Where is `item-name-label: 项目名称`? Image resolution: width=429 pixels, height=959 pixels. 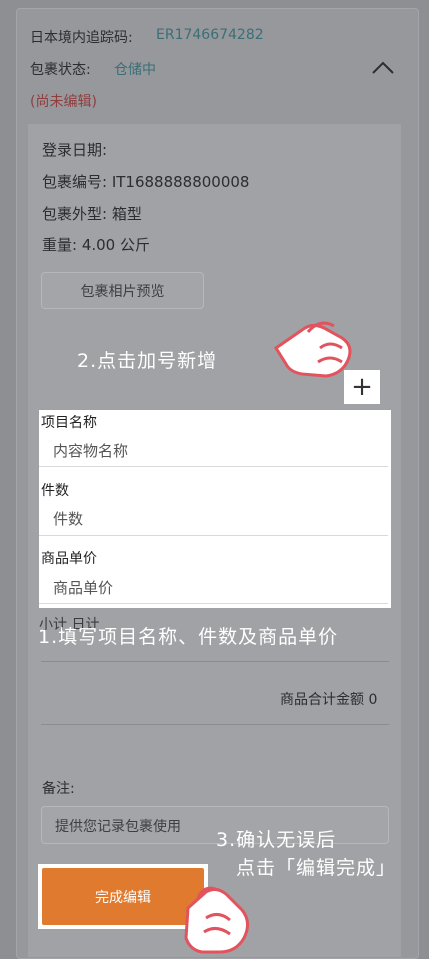
item-name-label: 项目名称 is located at coordinates (69, 423).